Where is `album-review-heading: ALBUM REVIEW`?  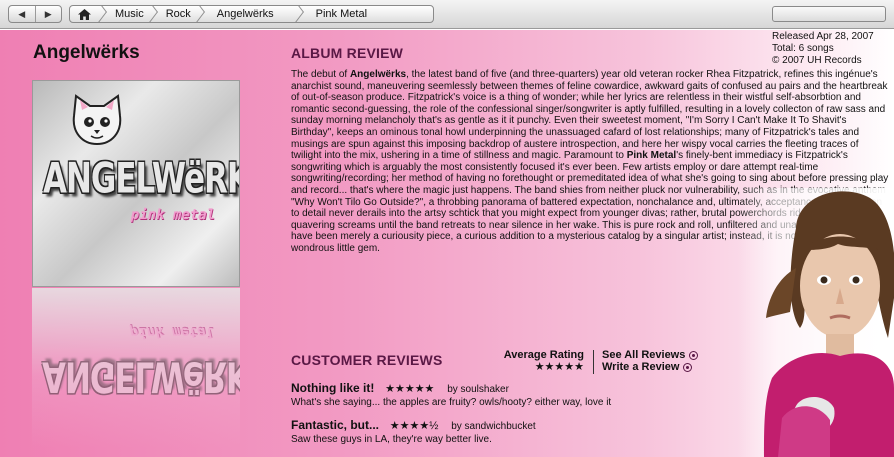
album-review-heading: ALBUM REVIEW is located at coordinates (347, 53).